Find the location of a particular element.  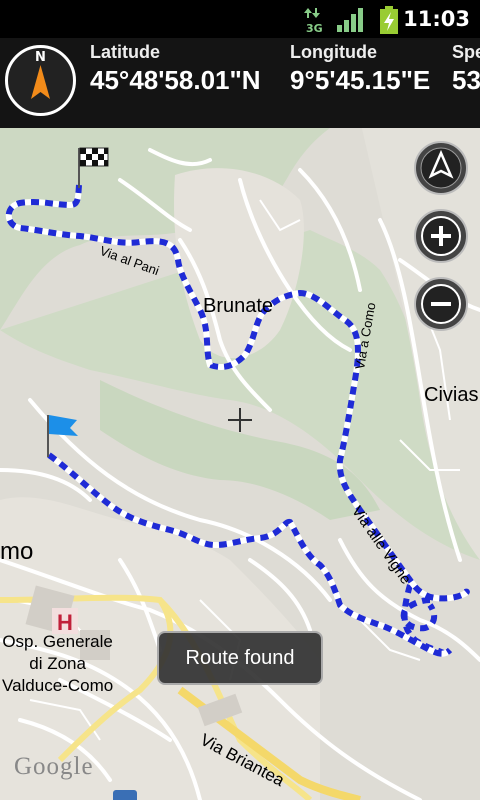

compass-icon: N is located at coordinates (40, 80).